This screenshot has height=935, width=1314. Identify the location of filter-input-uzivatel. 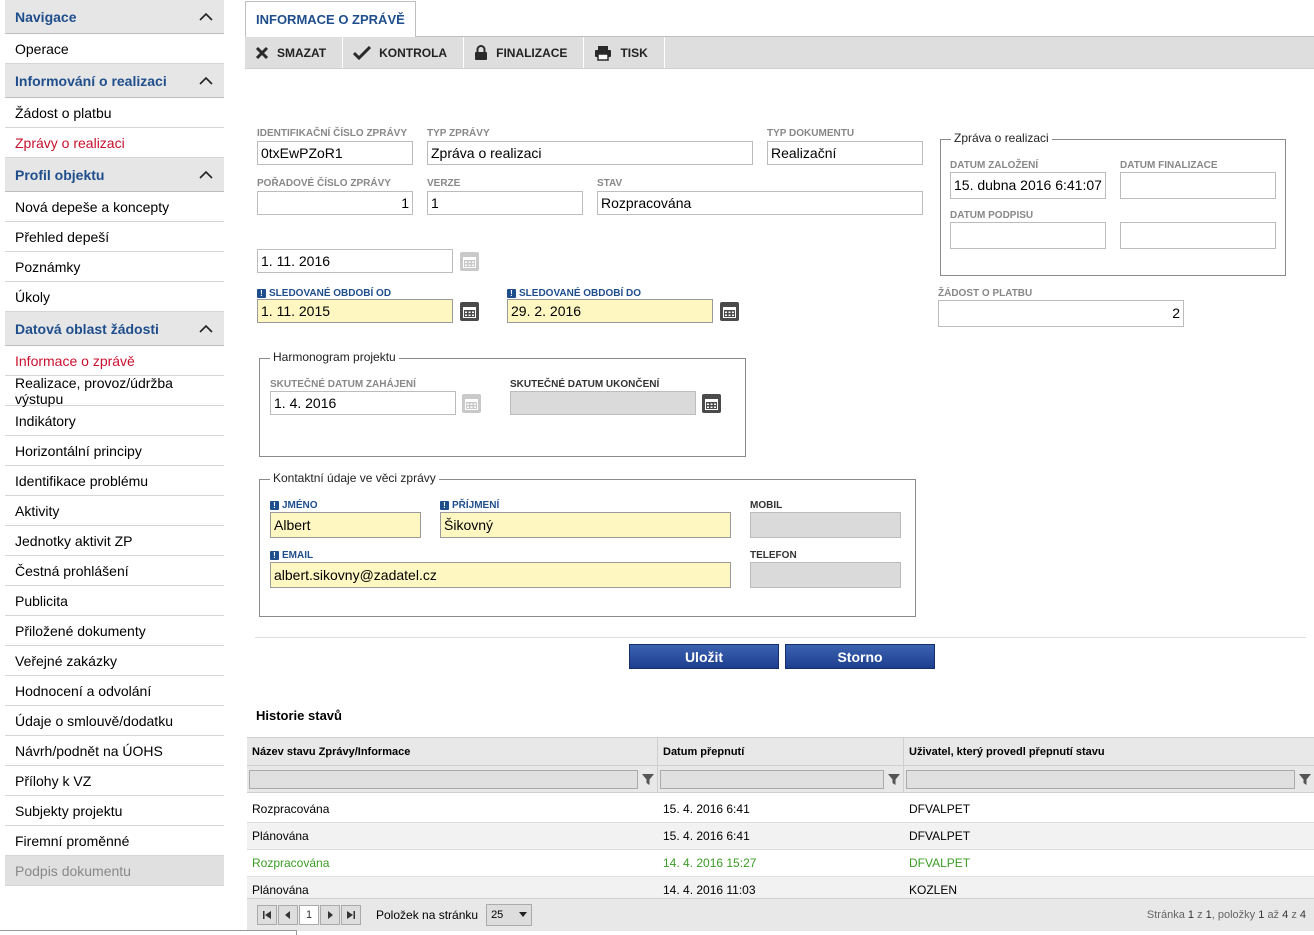
(1100, 779).